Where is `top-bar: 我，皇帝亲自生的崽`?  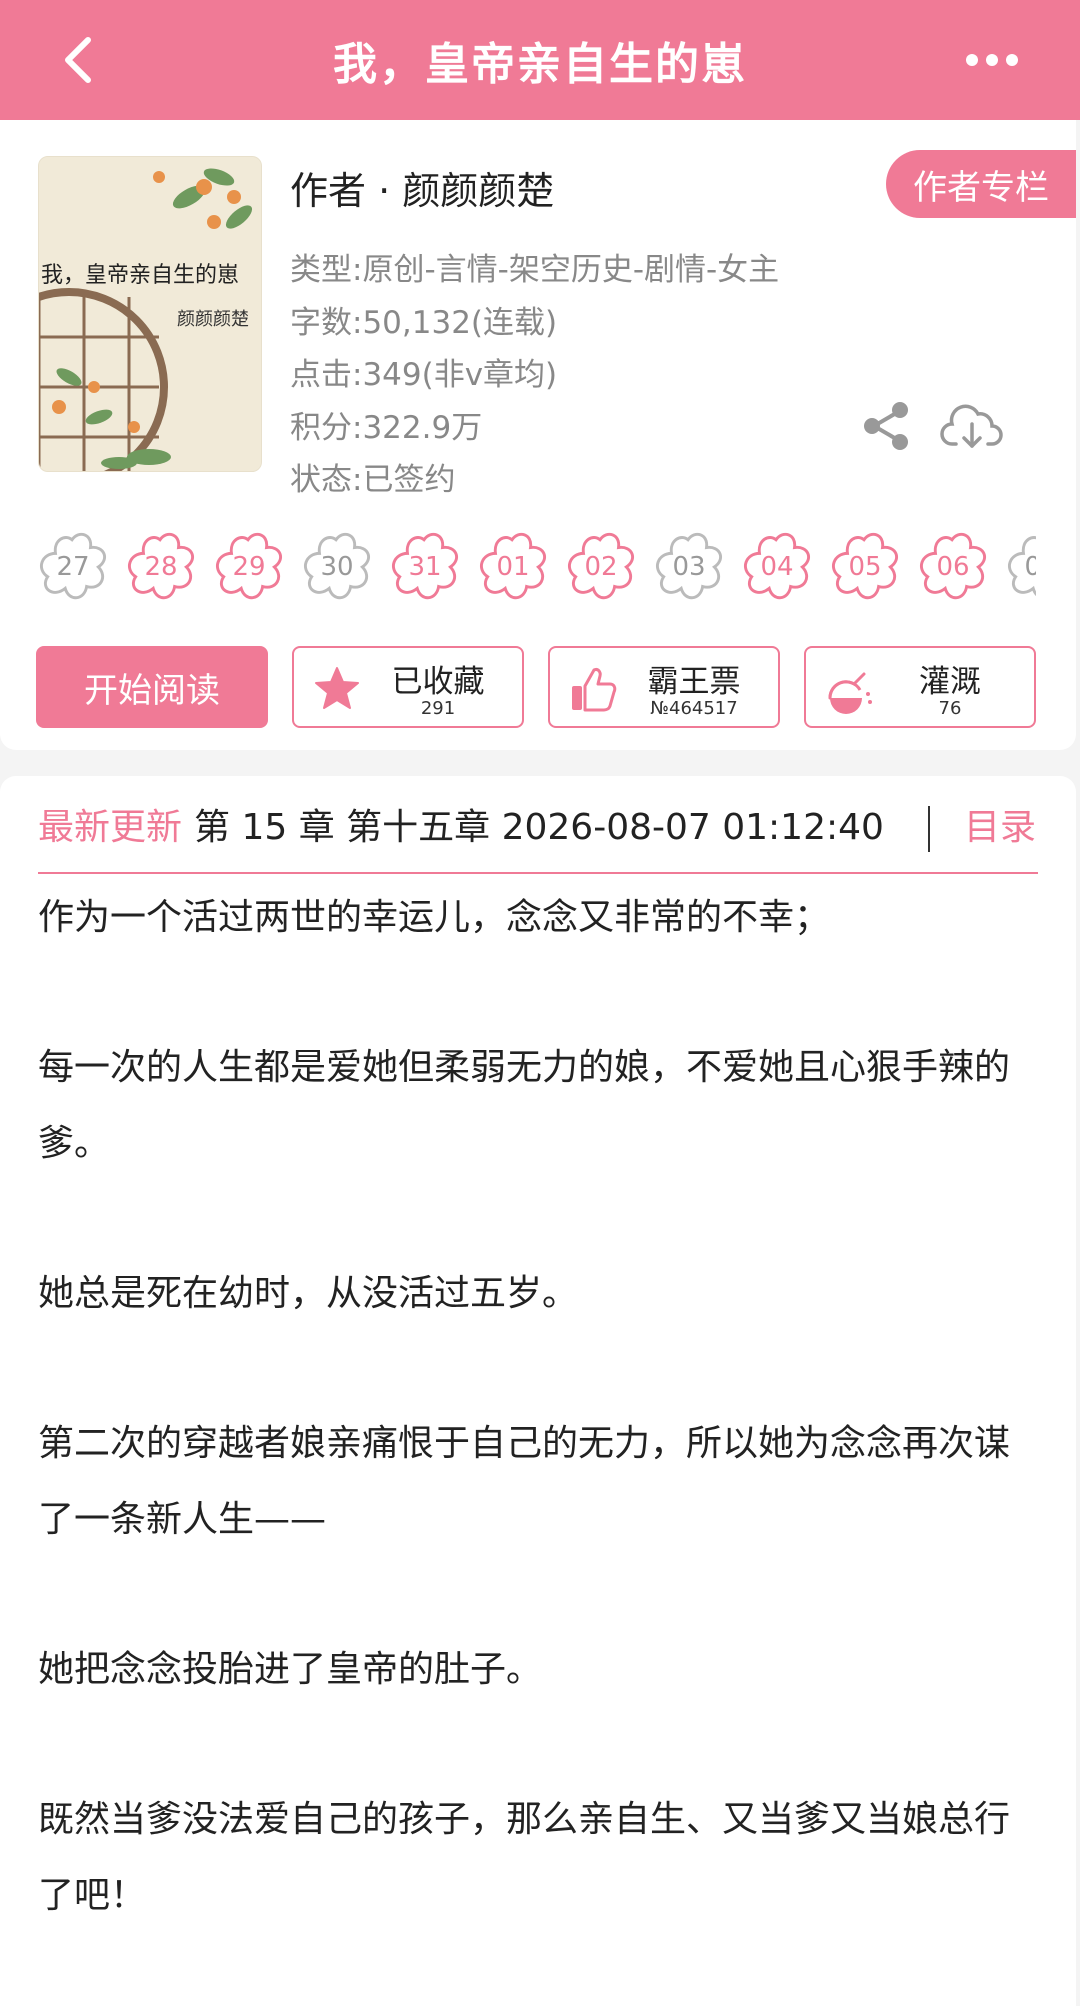 top-bar: 我，皇帝亲自生的崽 is located at coordinates (540, 60).